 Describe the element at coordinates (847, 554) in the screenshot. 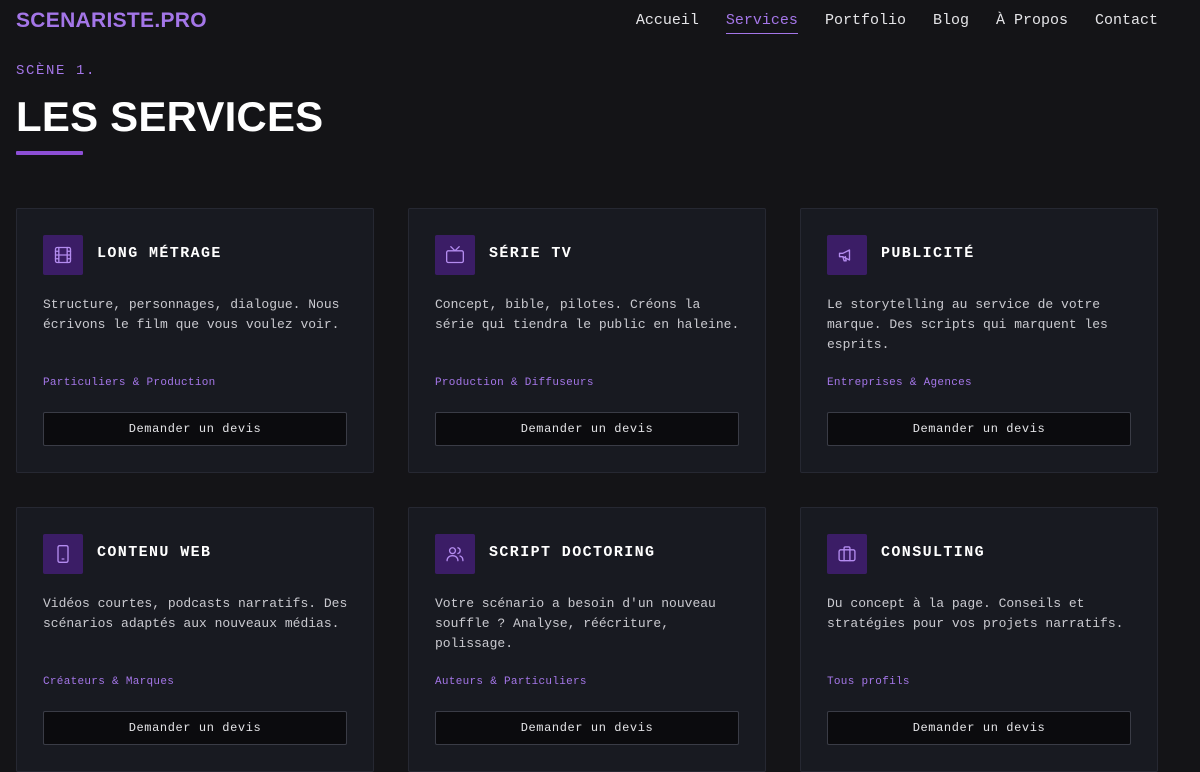

I see `briefcase-icon` at that location.